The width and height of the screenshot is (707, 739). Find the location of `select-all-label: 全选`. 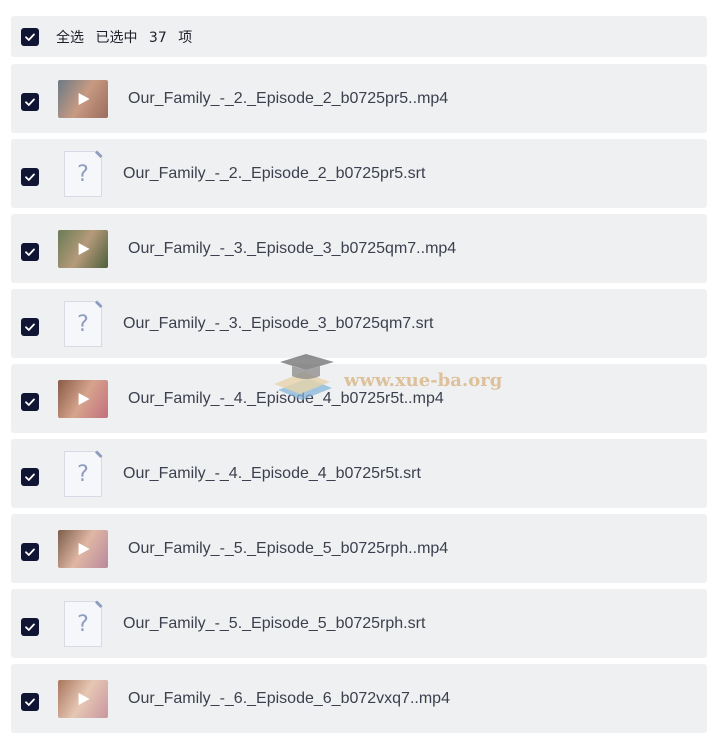

select-all-label: 全选 is located at coordinates (70, 38).